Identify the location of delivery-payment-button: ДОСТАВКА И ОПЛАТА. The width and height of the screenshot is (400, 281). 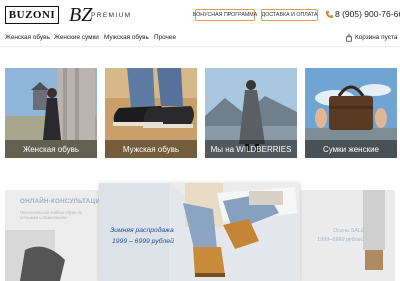
(289, 15).